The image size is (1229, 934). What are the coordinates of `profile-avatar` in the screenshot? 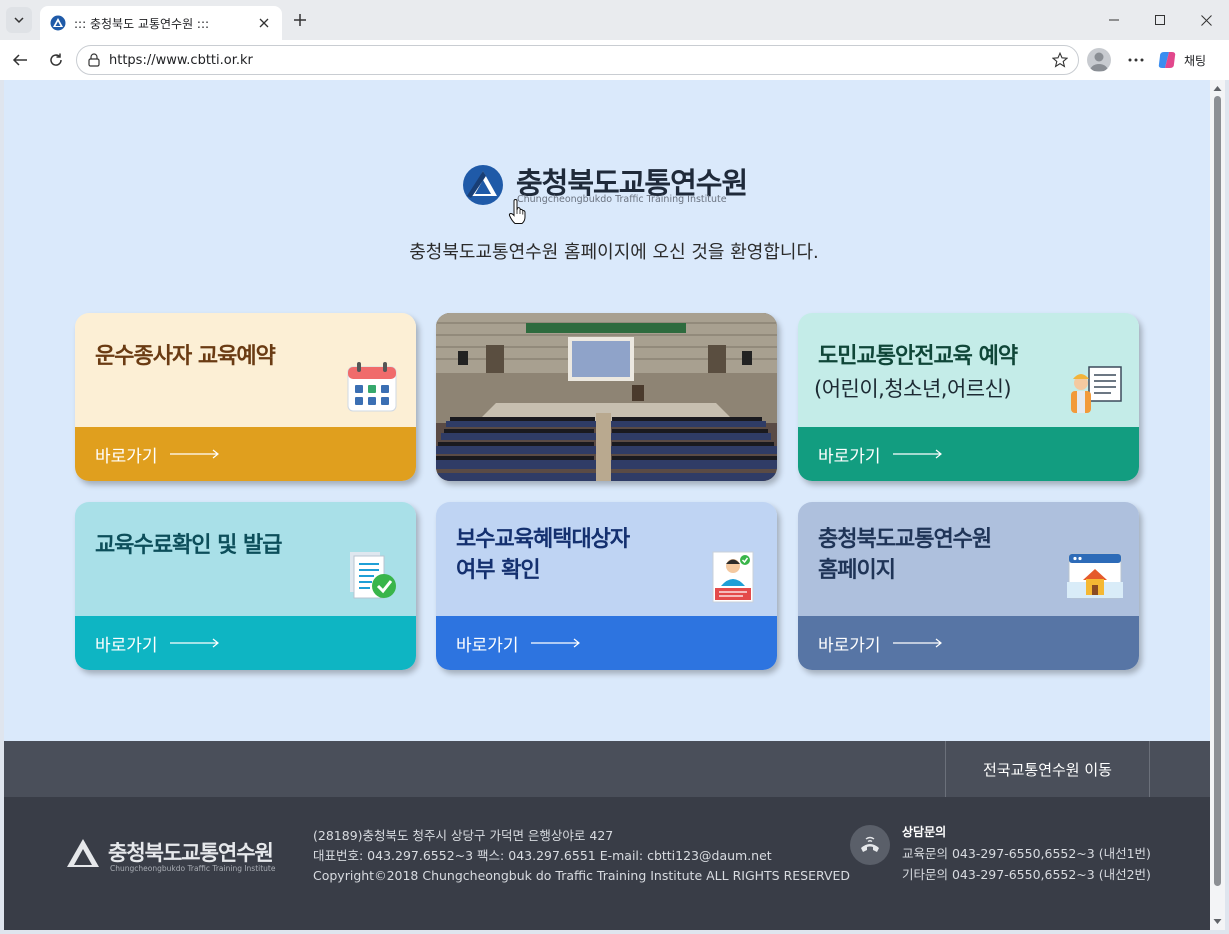 It's located at (1099, 60).